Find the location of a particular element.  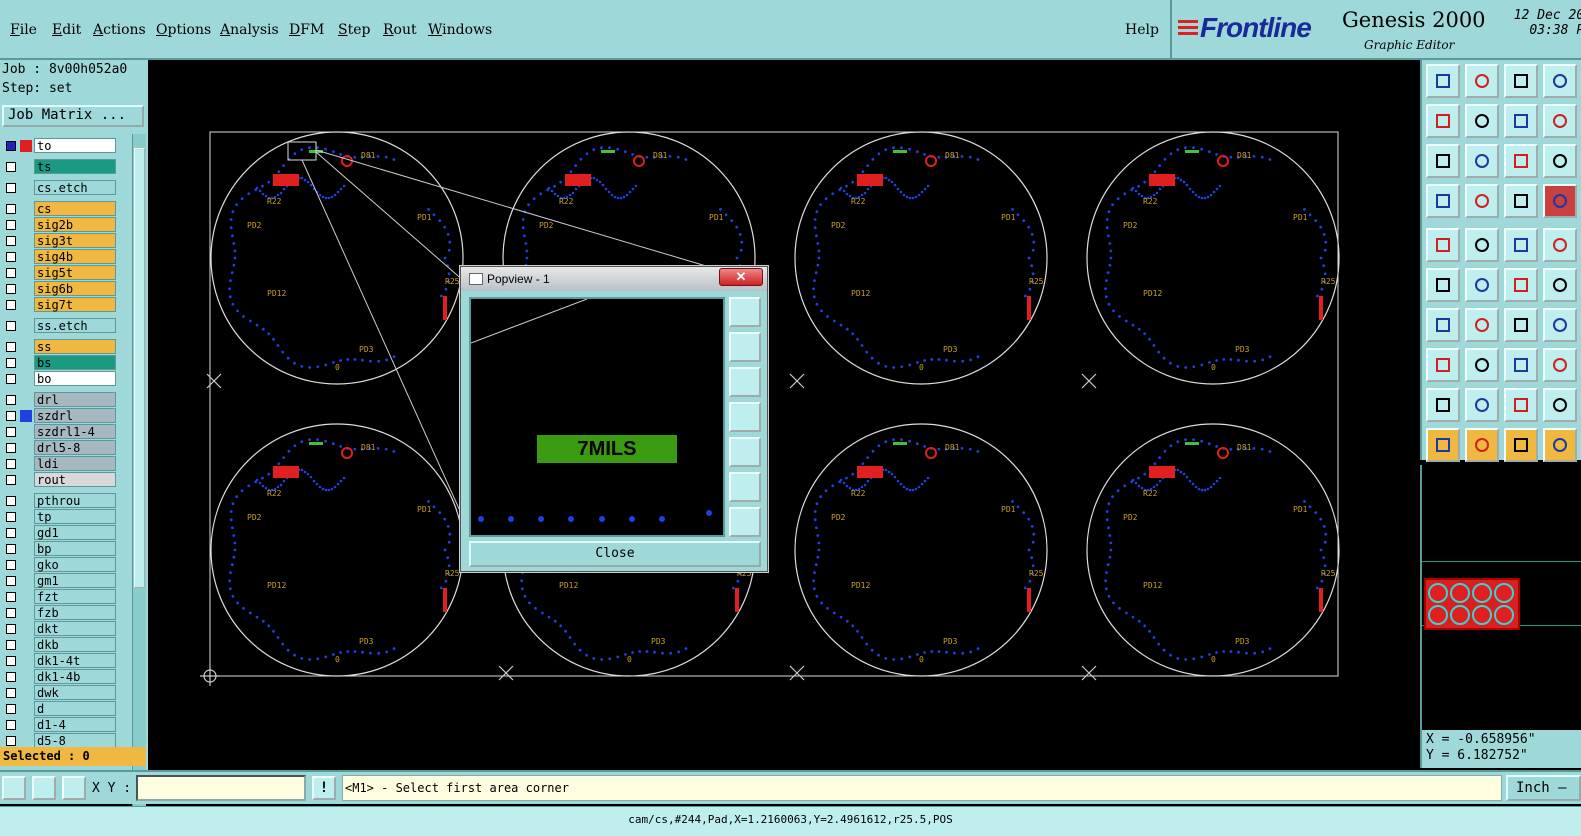

zoom-center-icon is located at coordinates (1482, 161).